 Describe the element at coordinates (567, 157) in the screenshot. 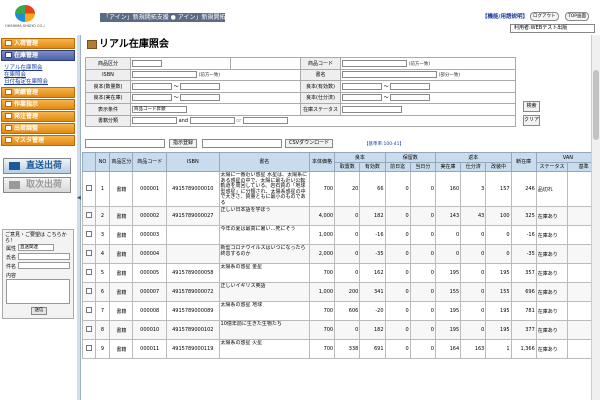

I see `col-van: VAN` at that location.